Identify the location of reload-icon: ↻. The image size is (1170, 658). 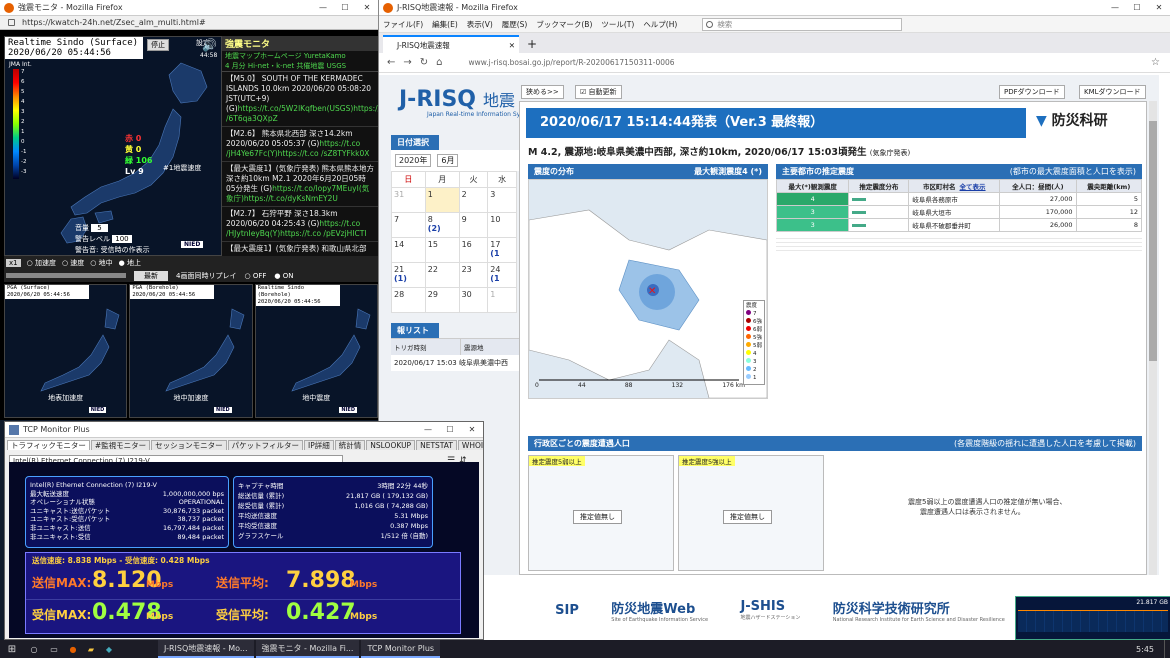
(424, 62).